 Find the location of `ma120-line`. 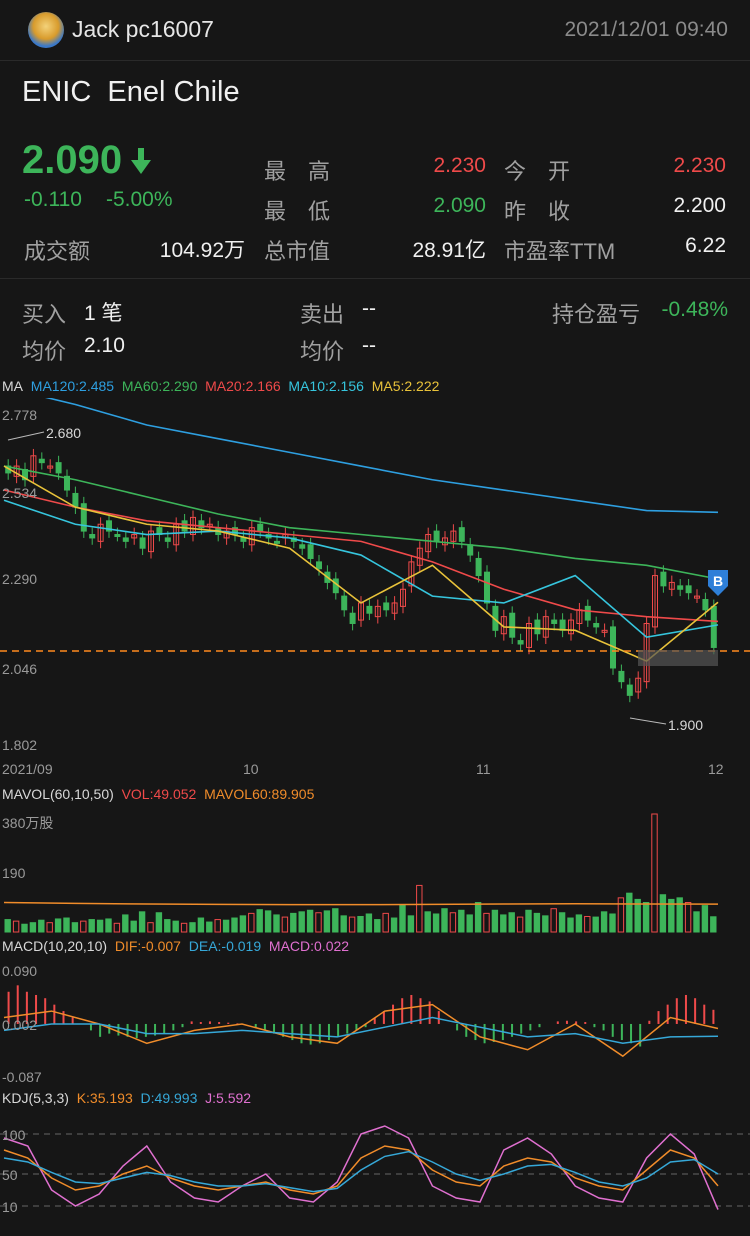

ma120-line is located at coordinates (381, 456).